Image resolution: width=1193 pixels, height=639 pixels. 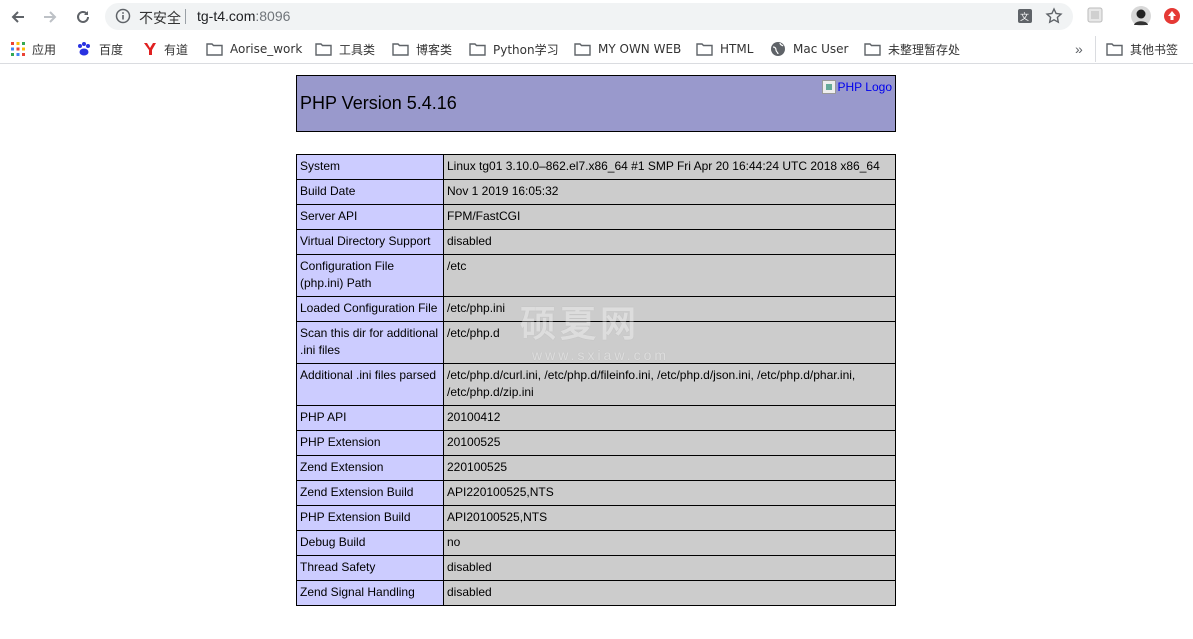 I want to click on row-key: Virtual Directory Support, so click(x=370, y=242).